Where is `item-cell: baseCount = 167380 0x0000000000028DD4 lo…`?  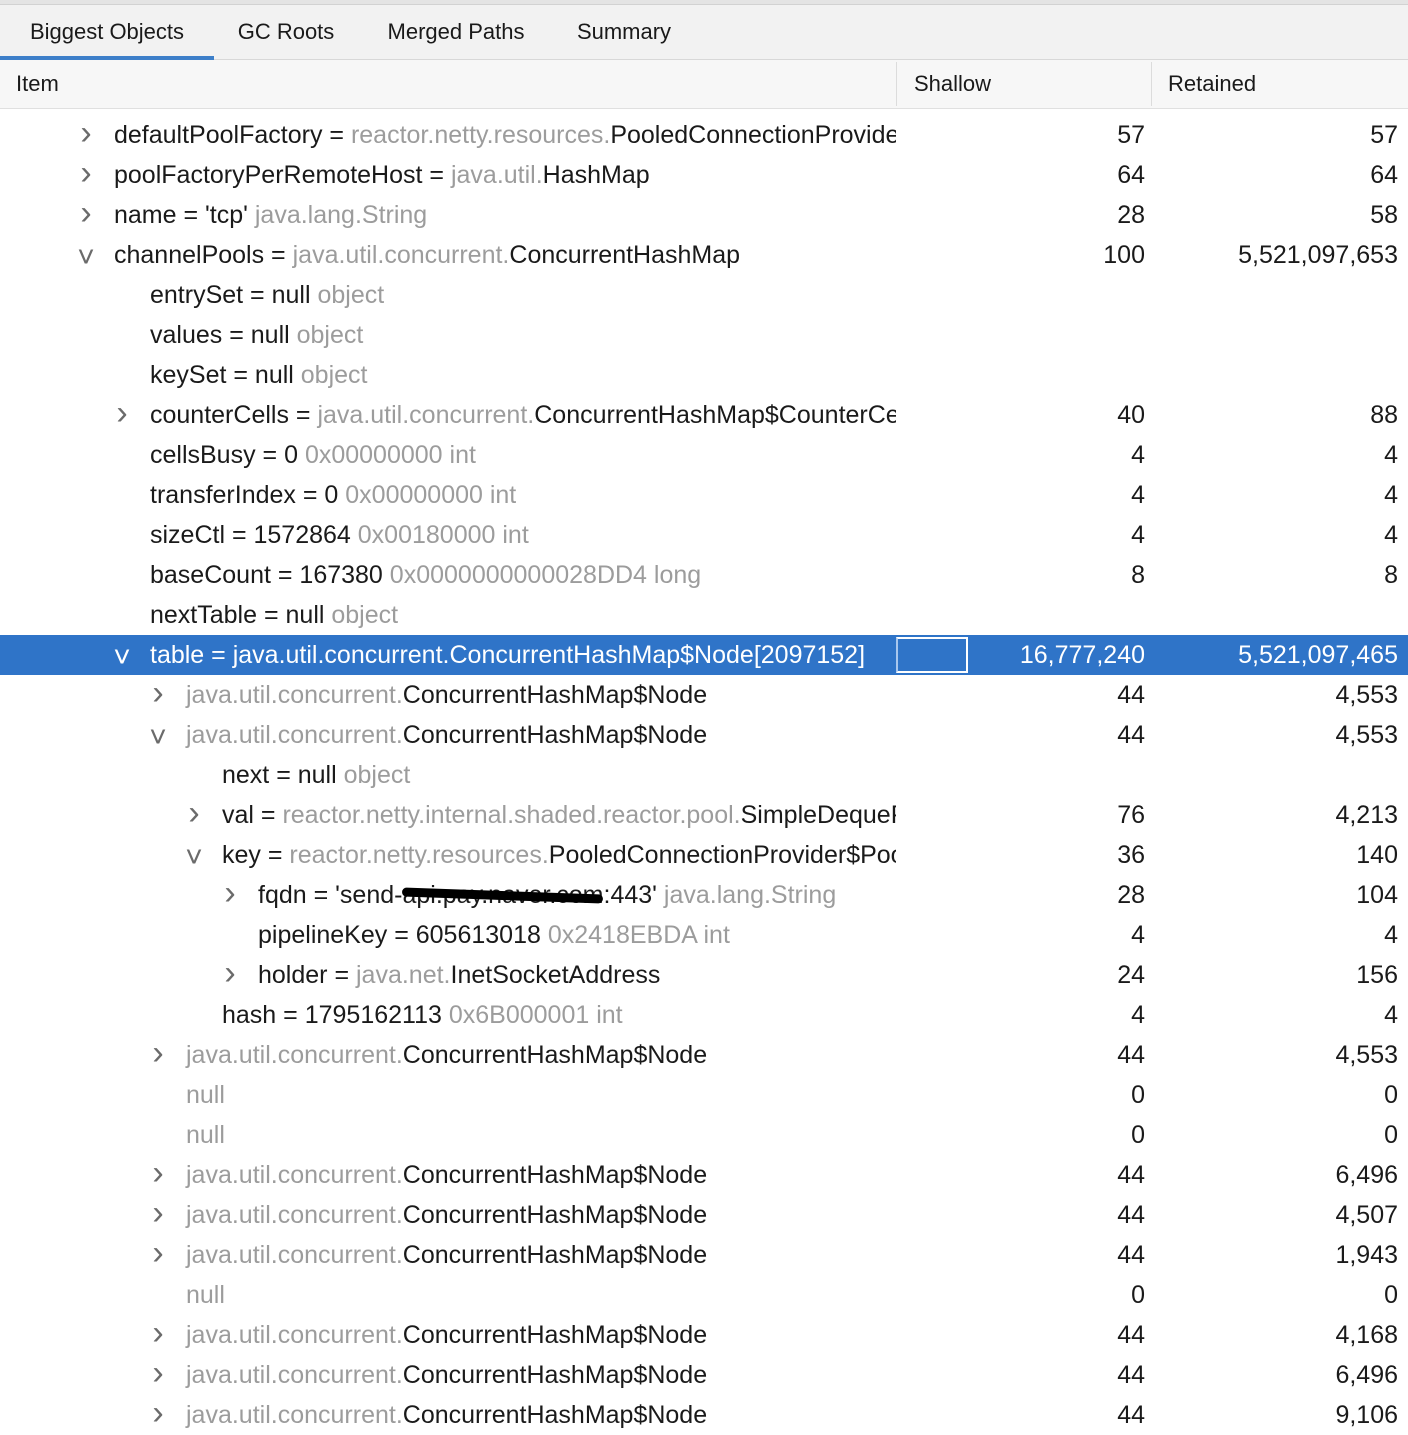
item-cell: baseCount = 167380 0x0000000000028DD4 lo… is located at coordinates (448, 575).